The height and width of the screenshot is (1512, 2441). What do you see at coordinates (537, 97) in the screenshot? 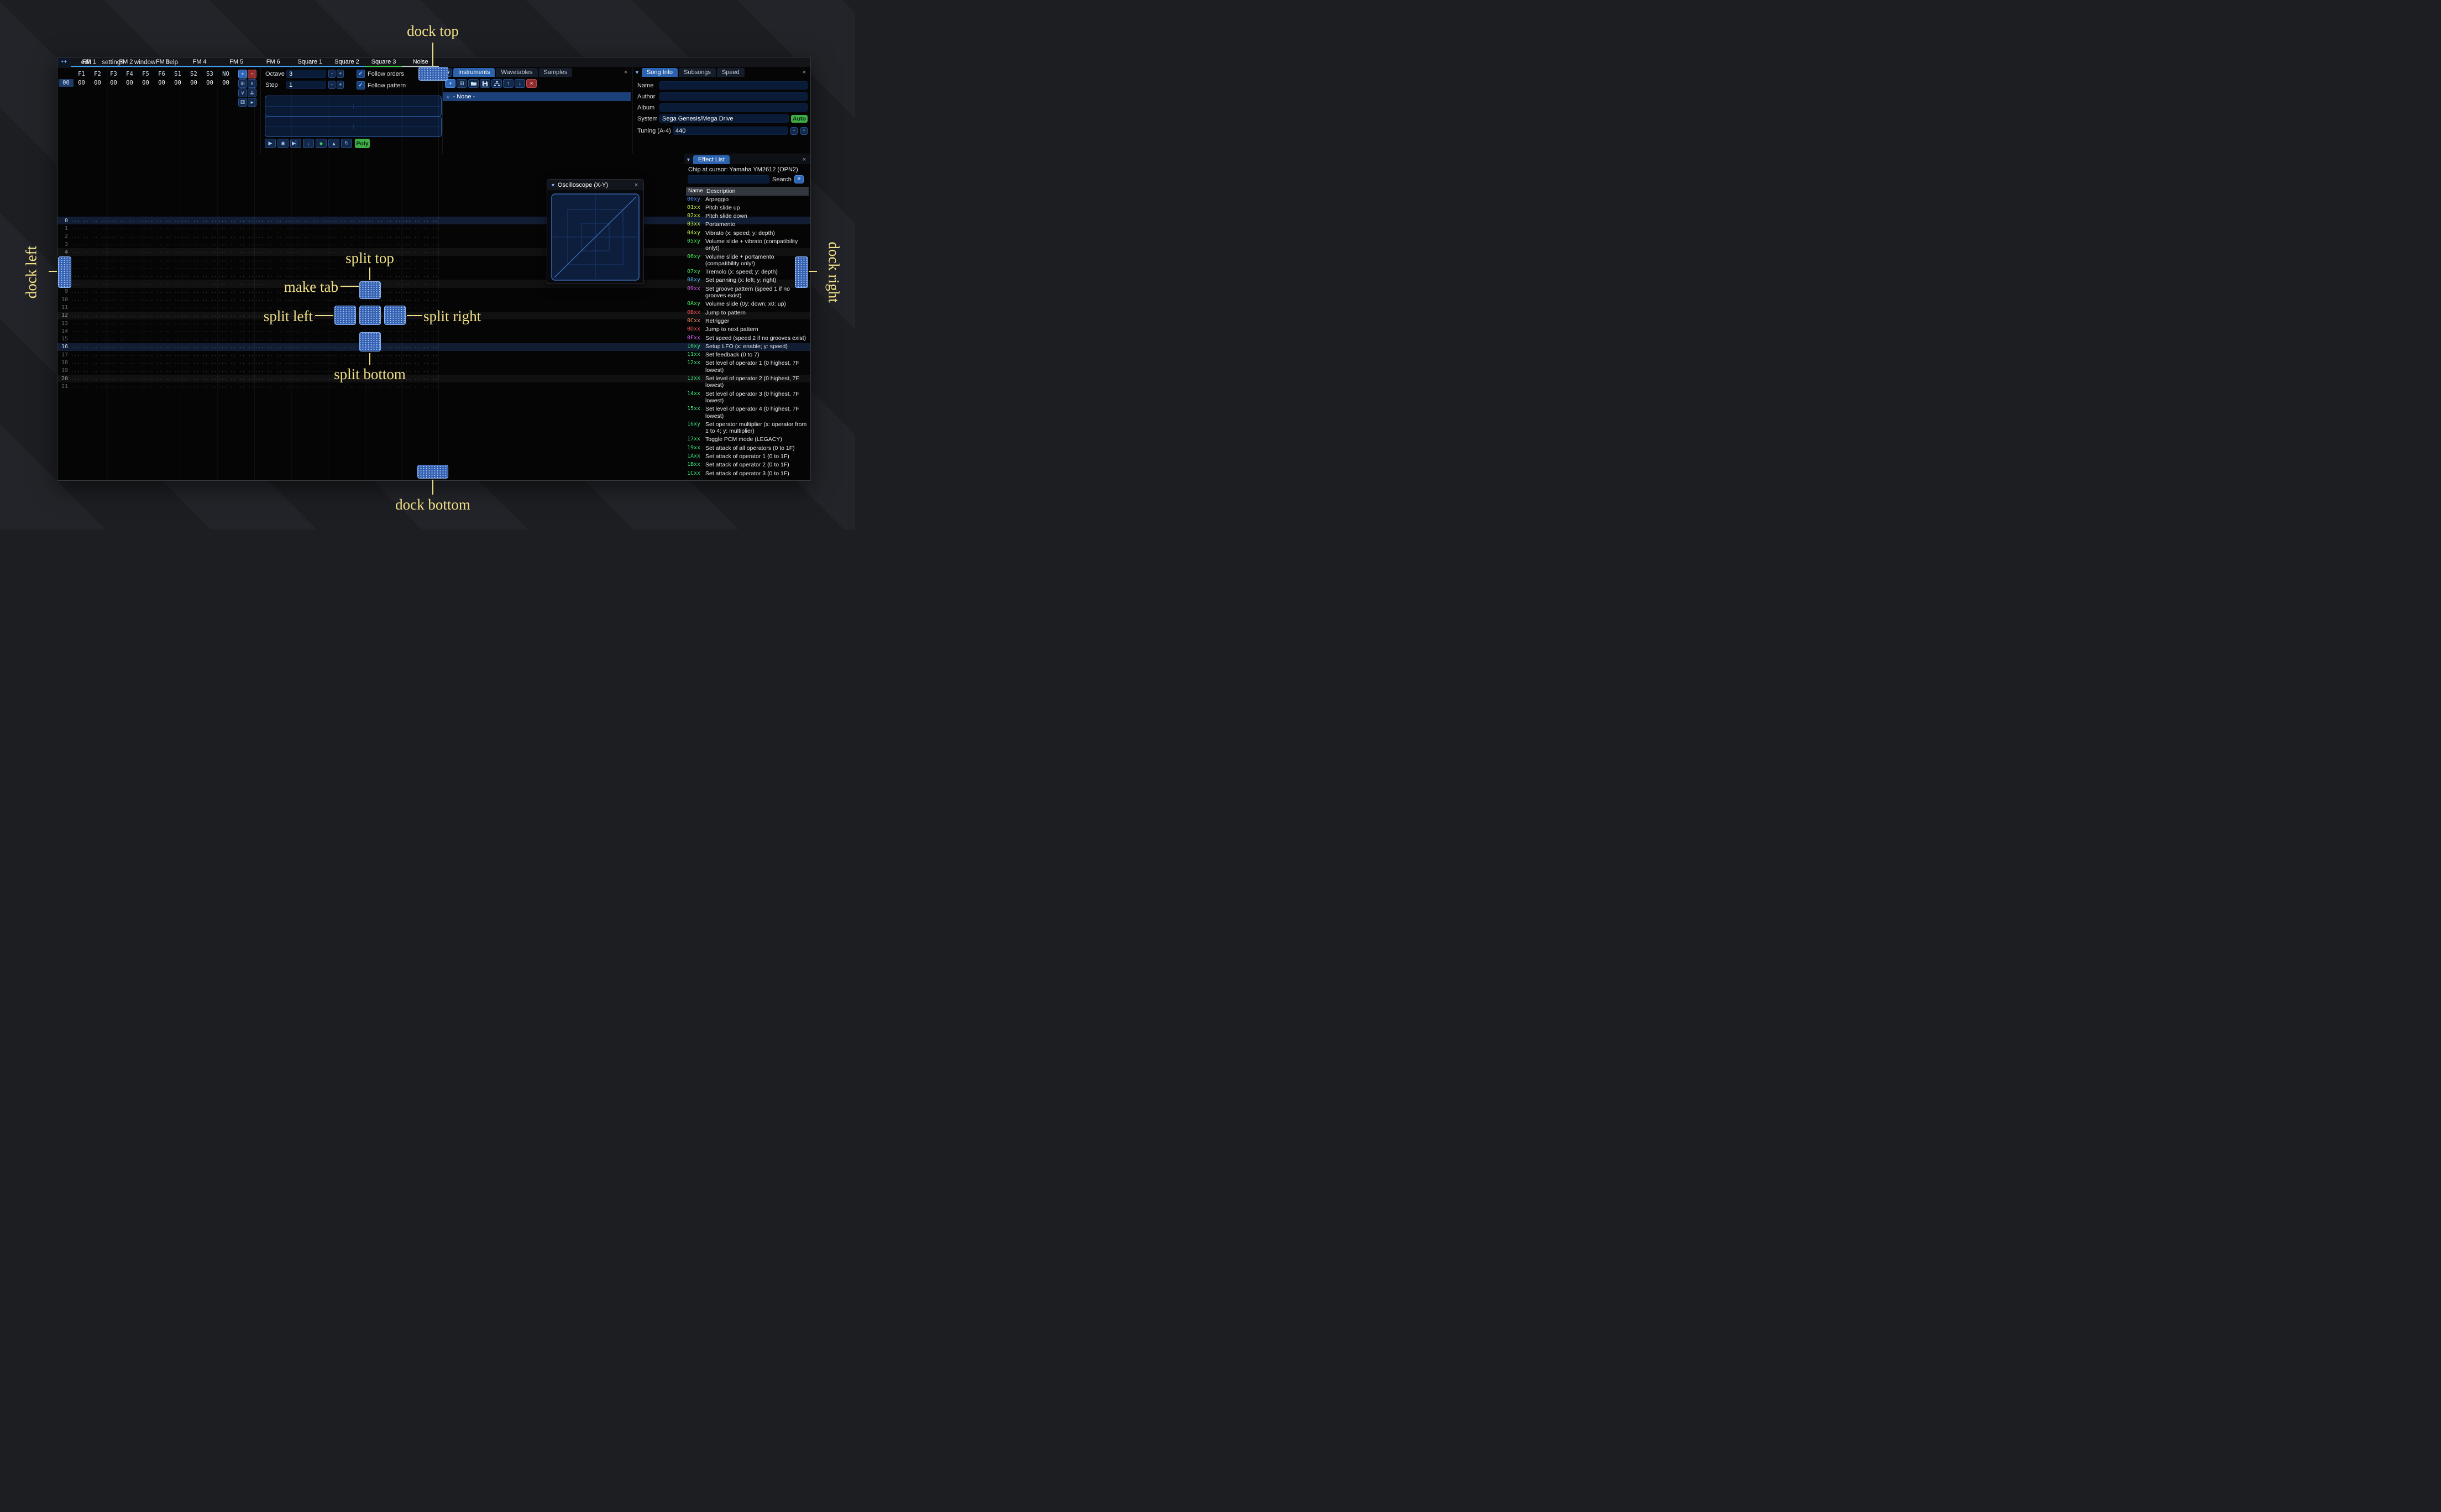
I see `instrument-list-item-none: ○ - None -` at bounding box center [537, 97].